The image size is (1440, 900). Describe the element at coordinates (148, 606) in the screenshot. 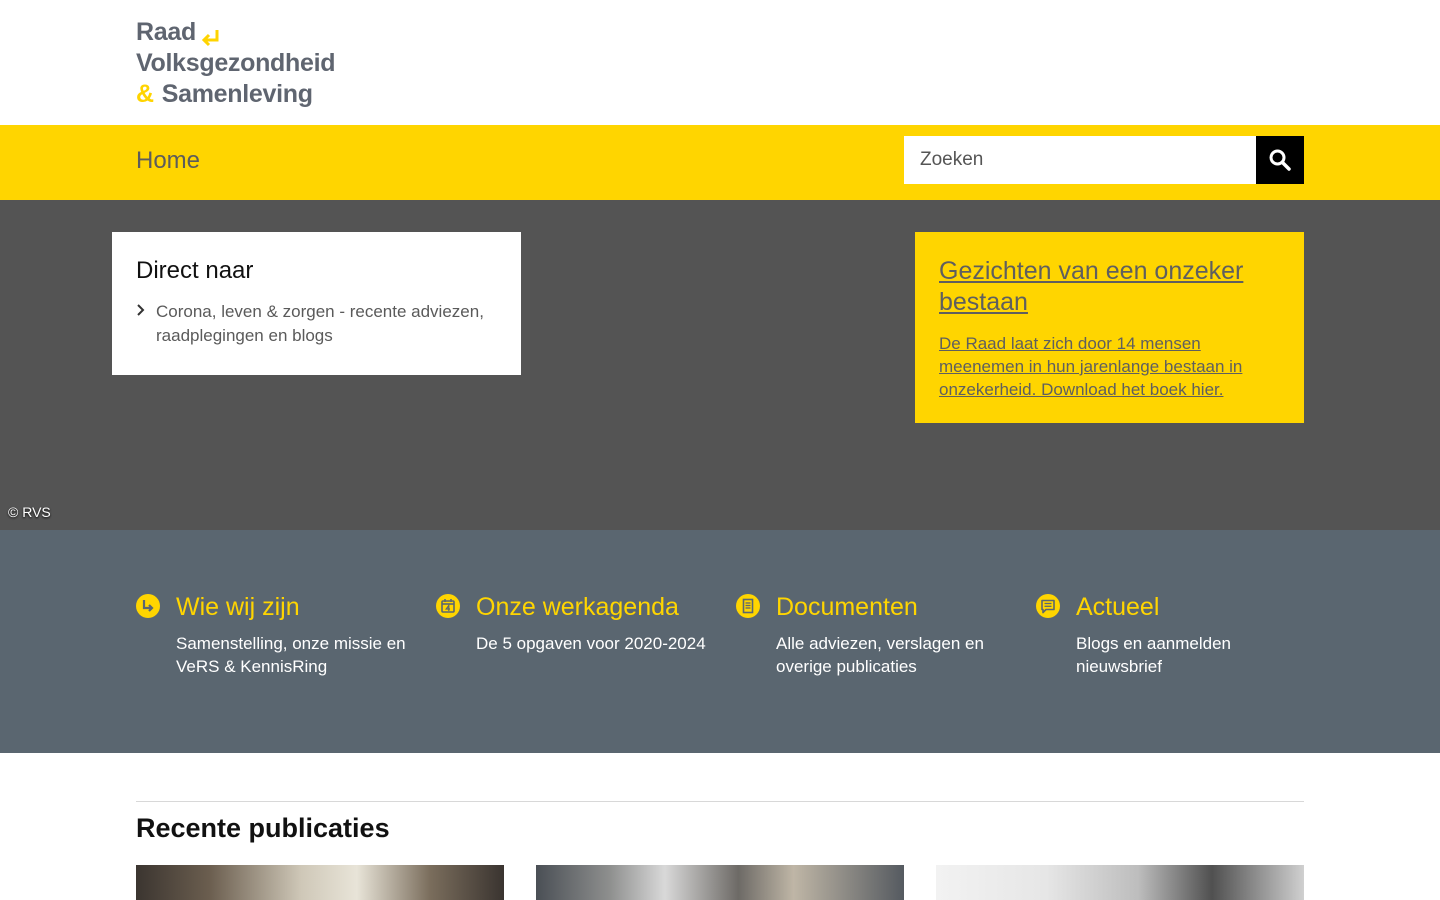

I see `arrow-turn-icon` at that location.